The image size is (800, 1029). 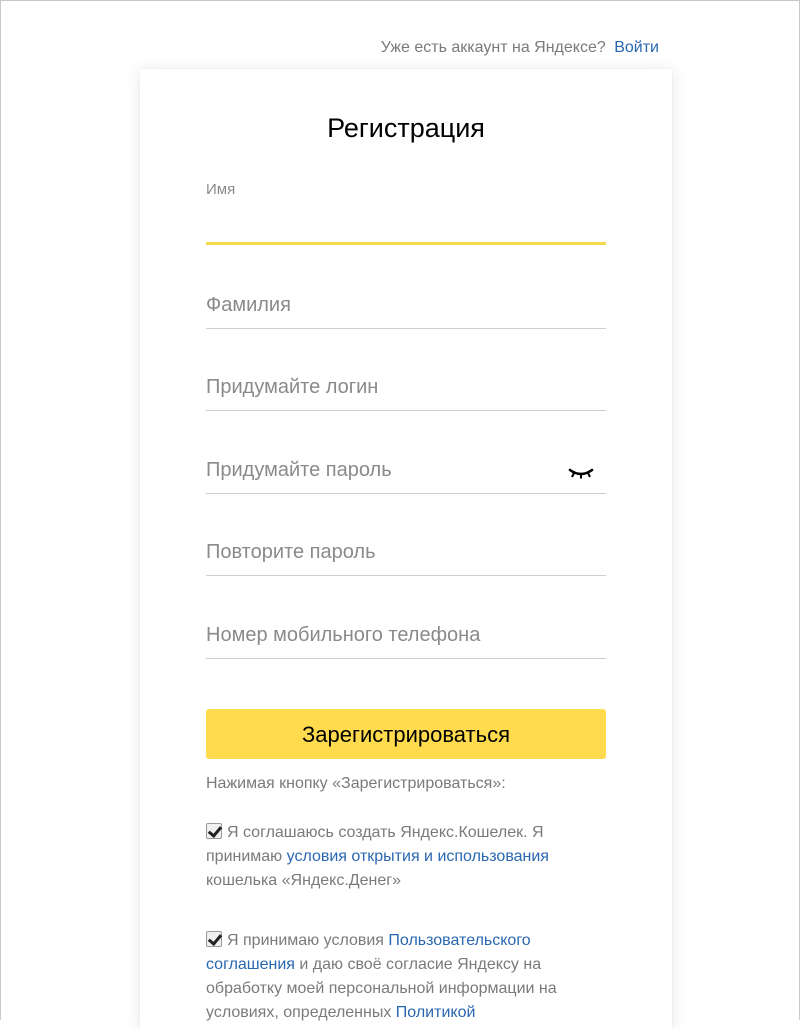 What do you see at coordinates (581, 473) in the screenshot?
I see `eye-closed-icon` at bounding box center [581, 473].